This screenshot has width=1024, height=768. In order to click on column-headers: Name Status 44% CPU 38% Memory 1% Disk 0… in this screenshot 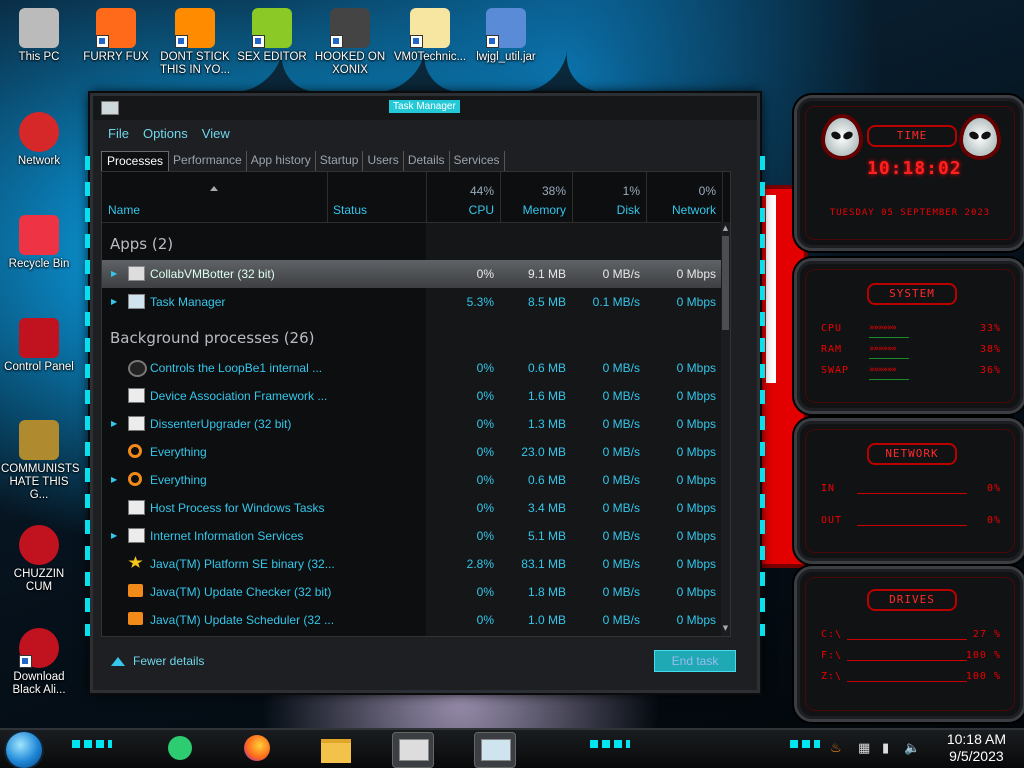, I will do `click(416, 197)`.